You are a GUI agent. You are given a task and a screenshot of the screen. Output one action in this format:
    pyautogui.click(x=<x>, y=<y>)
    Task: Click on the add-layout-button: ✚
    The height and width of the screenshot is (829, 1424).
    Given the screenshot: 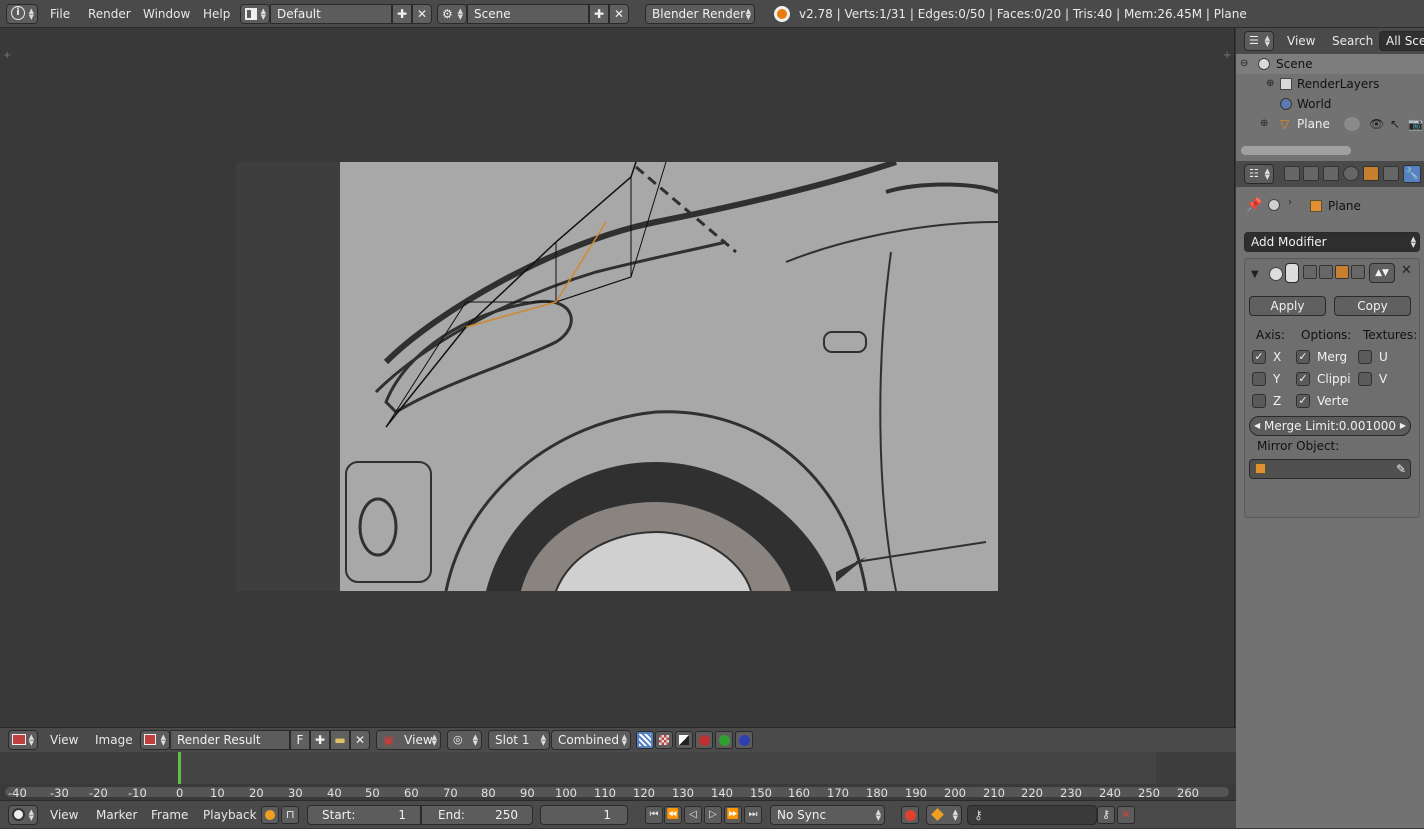 What is the action you would take?
    pyautogui.click(x=402, y=14)
    